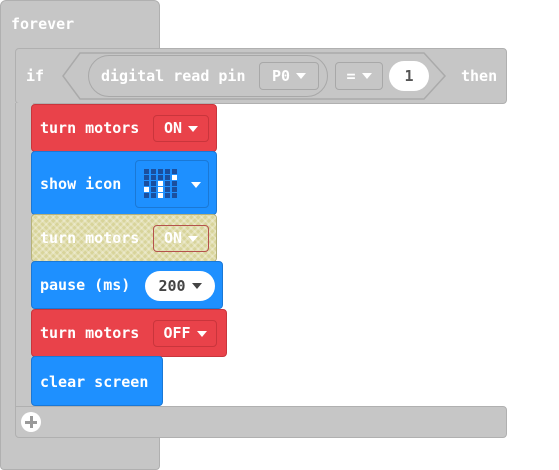 This screenshot has width=559, height=470. I want to click on add-branch-icon, so click(31, 422).